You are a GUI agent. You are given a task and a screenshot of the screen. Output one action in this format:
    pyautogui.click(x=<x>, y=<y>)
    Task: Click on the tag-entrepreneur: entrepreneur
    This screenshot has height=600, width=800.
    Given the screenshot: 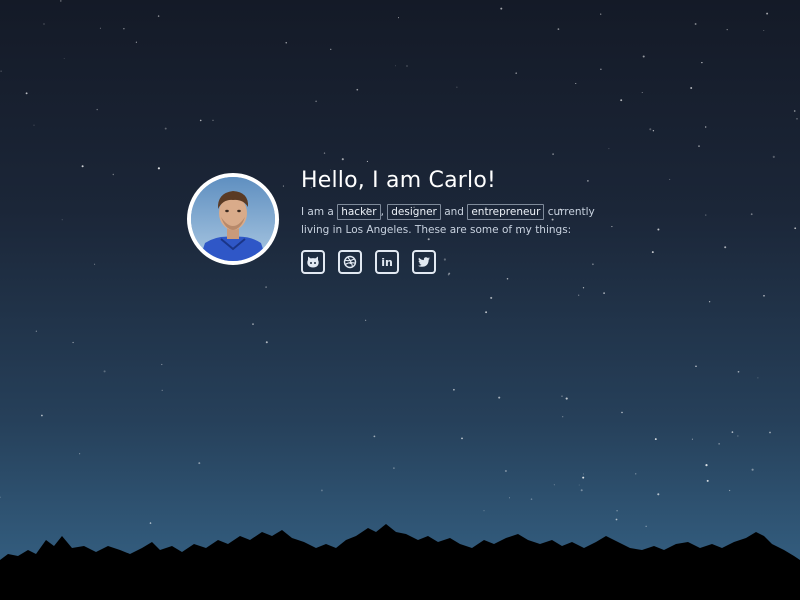 What is the action you would take?
    pyautogui.click(x=506, y=212)
    